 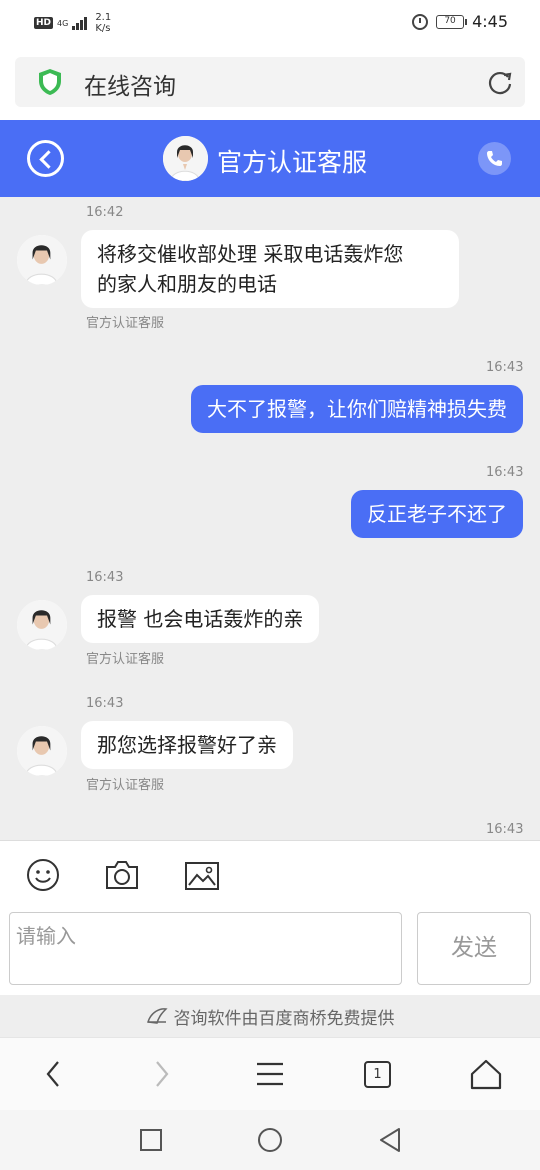 I want to click on back-button, so click(x=45, y=158).